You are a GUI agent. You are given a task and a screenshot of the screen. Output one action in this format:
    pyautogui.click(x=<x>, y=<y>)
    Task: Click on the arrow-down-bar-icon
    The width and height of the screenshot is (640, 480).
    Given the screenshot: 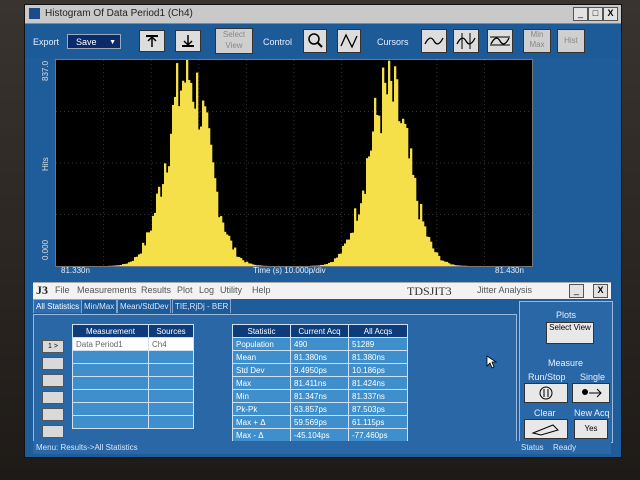 What is the action you would take?
    pyautogui.click(x=188, y=41)
    